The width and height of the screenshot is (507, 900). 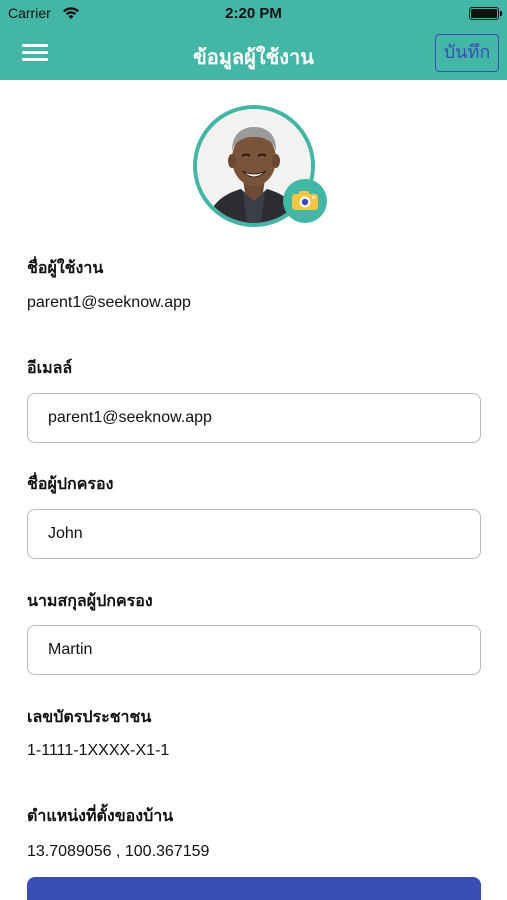 What do you see at coordinates (467, 53) in the screenshot?
I see `save-button: บันทึก` at bounding box center [467, 53].